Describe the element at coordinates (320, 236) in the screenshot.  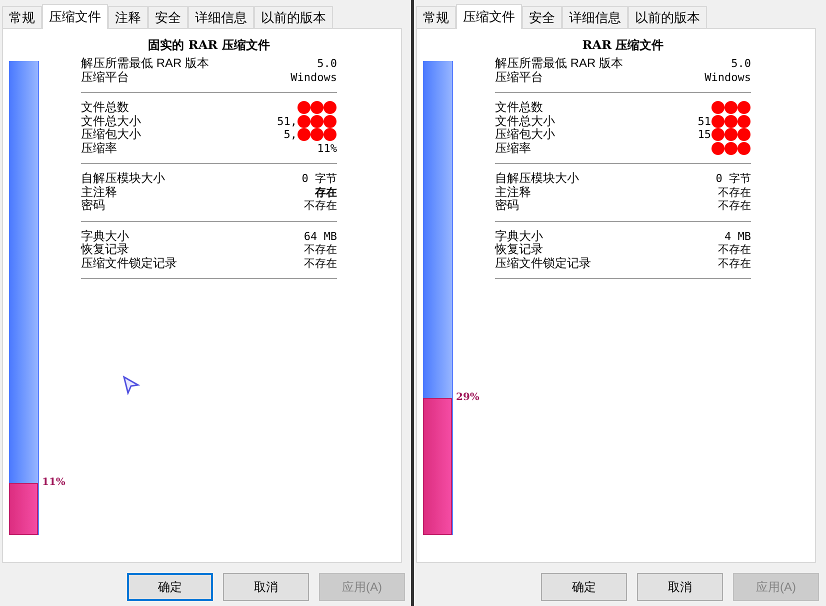
I see `info-value: 64 MB` at that location.